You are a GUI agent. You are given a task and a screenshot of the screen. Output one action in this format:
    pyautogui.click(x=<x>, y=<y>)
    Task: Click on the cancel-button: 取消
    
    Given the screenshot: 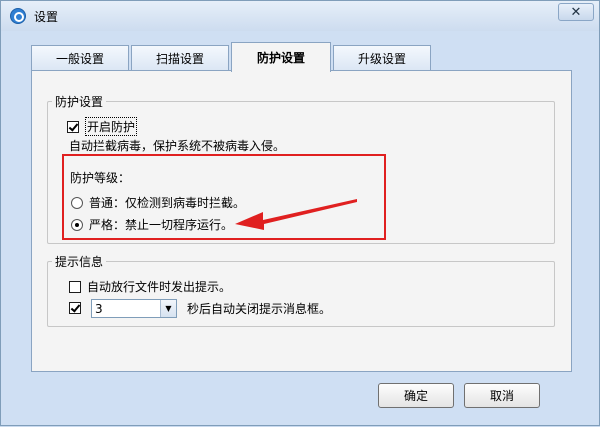 What is the action you would take?
    pyautogui.click(x=502, y=395)
    